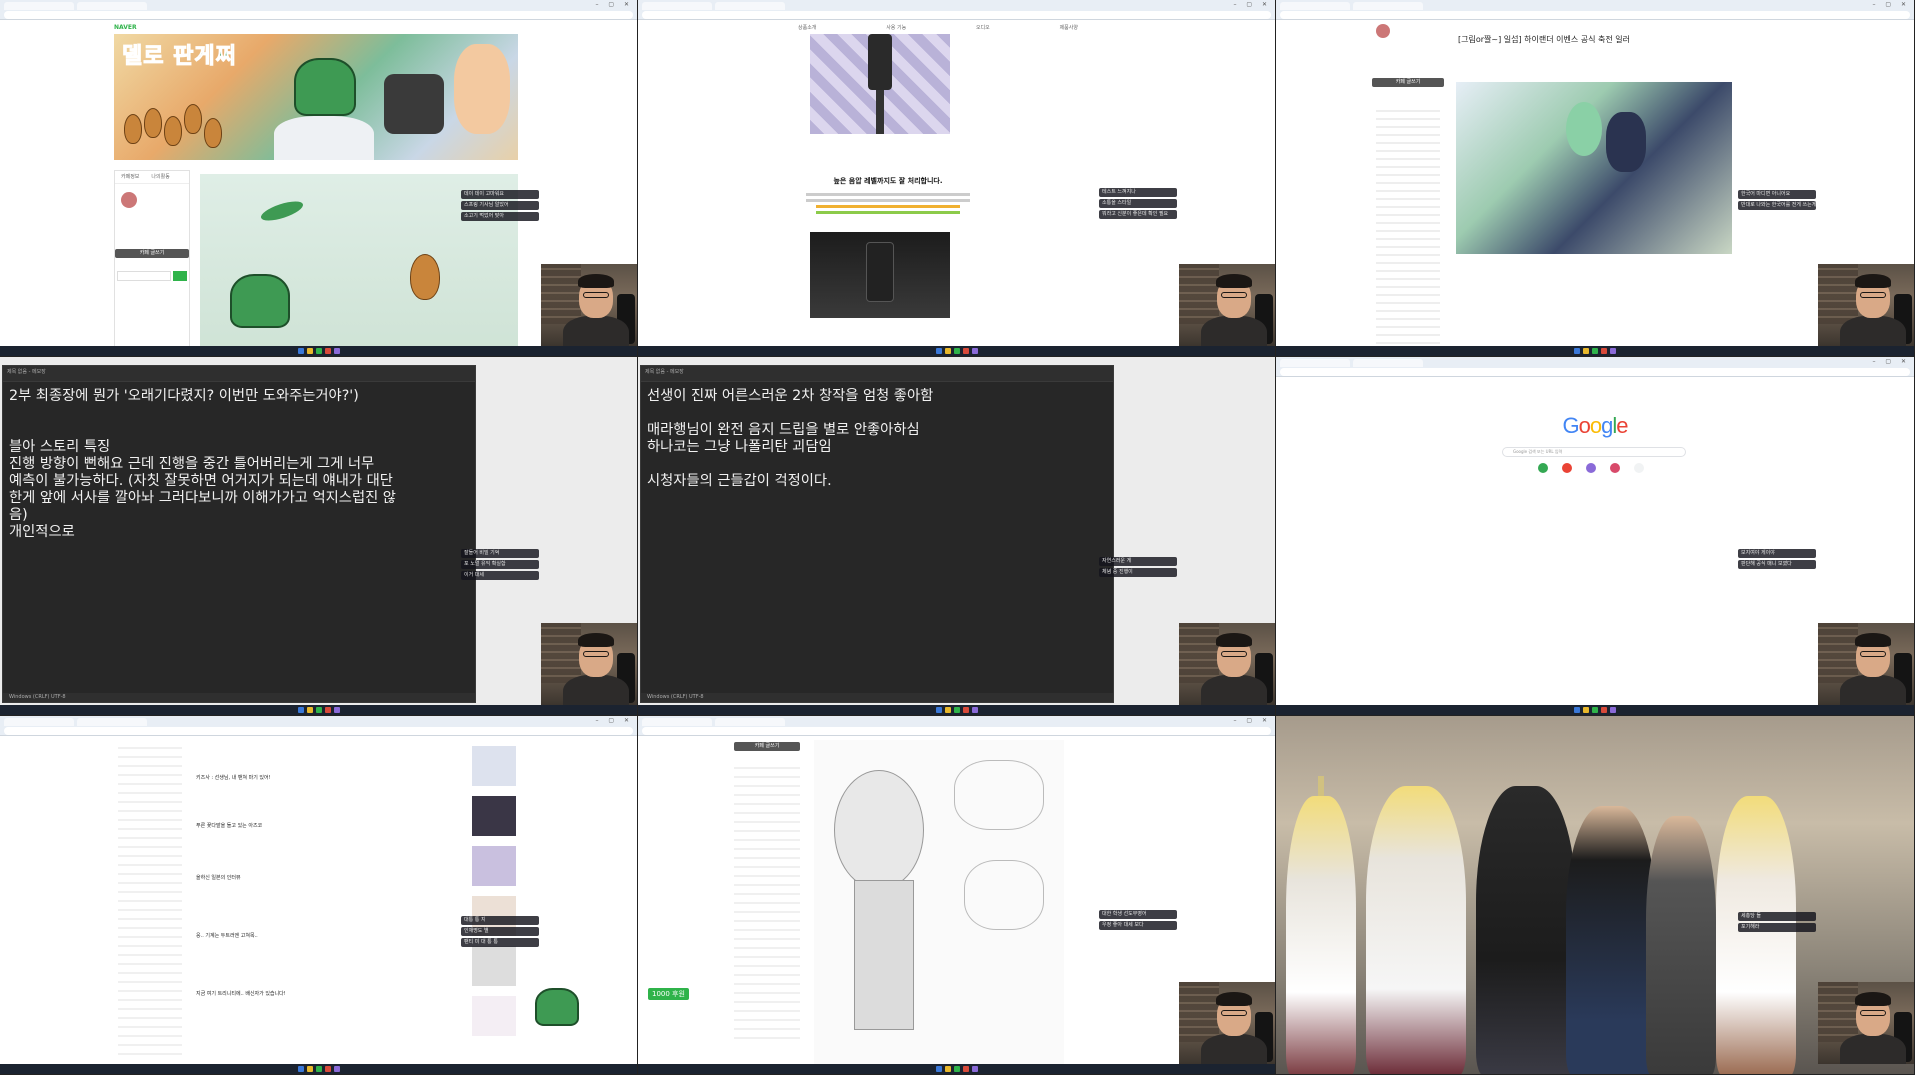 Image resolution: width=1915 pixels, height=1075 pixels. Describe the element at coordinates (144, 276) in the screenshot. I see `cafe-search-input` at that location.